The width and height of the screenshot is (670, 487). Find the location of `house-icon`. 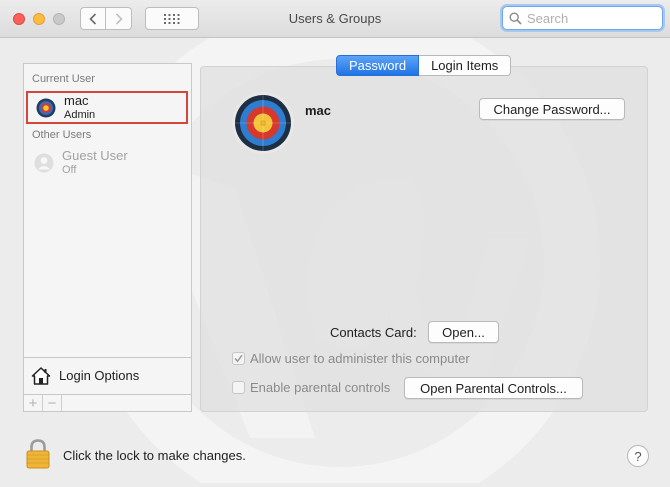

house-icon is located at coordinates (41, 375).